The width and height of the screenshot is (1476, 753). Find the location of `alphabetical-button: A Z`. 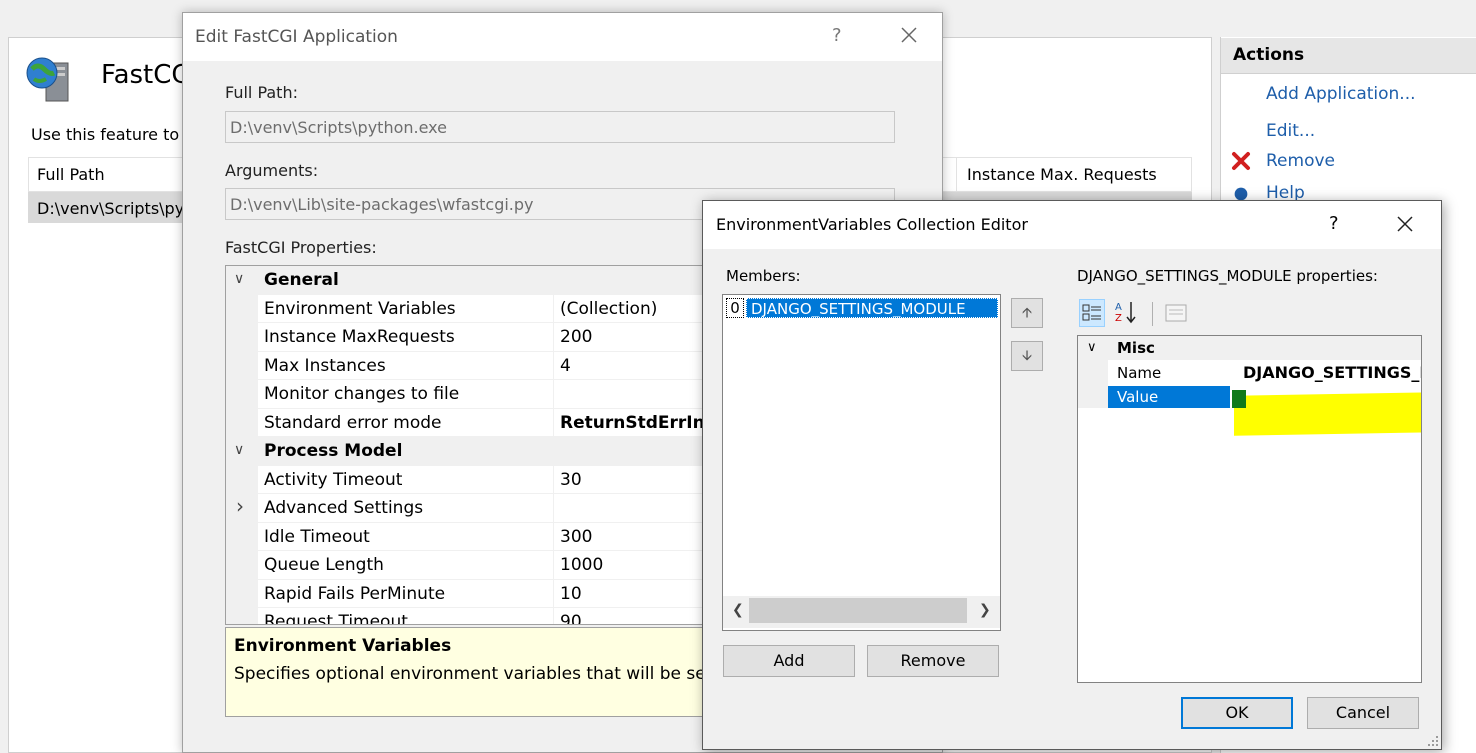

alphabetical-button: A Z is located at coordinates (1126, 313).